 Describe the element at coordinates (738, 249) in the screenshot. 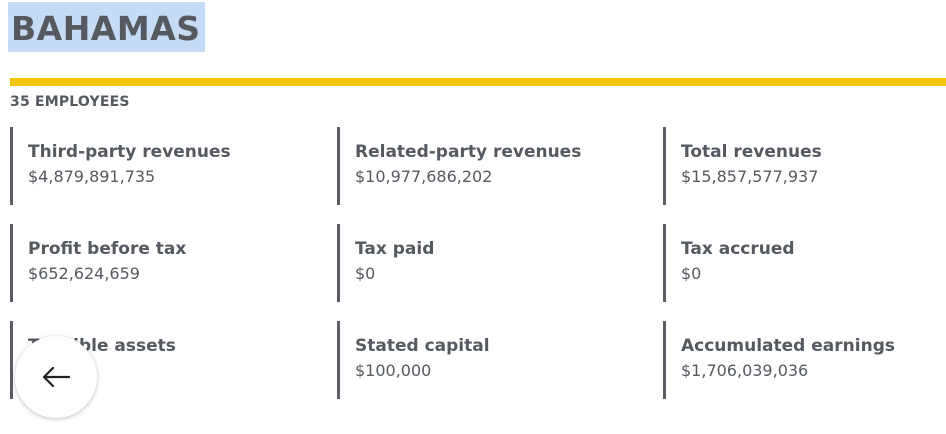

I see `metric-label: Tax accrued` at that location.